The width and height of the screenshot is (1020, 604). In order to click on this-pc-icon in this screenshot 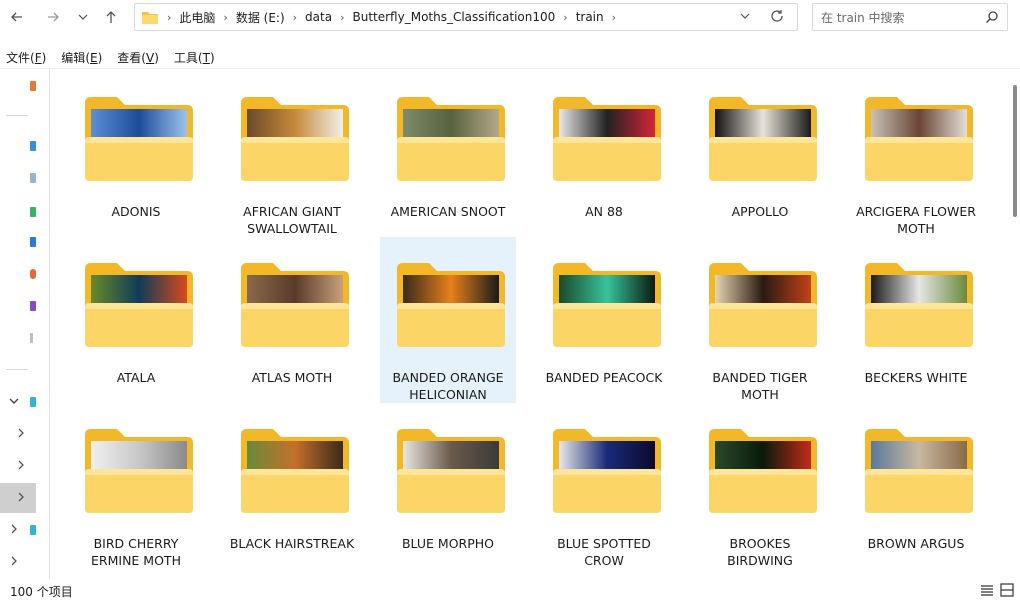, I will do `click(33, 402)`.